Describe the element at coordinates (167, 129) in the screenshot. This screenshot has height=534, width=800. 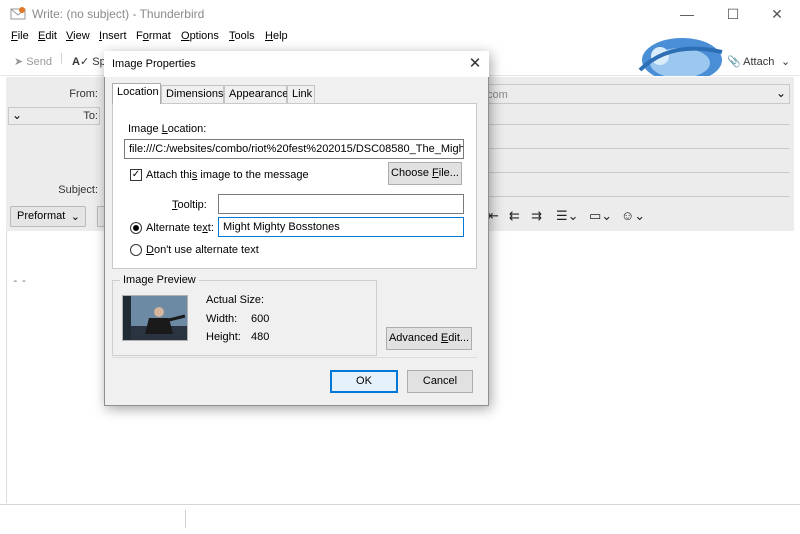
I see `image-location-label: Image Location:` at that location.